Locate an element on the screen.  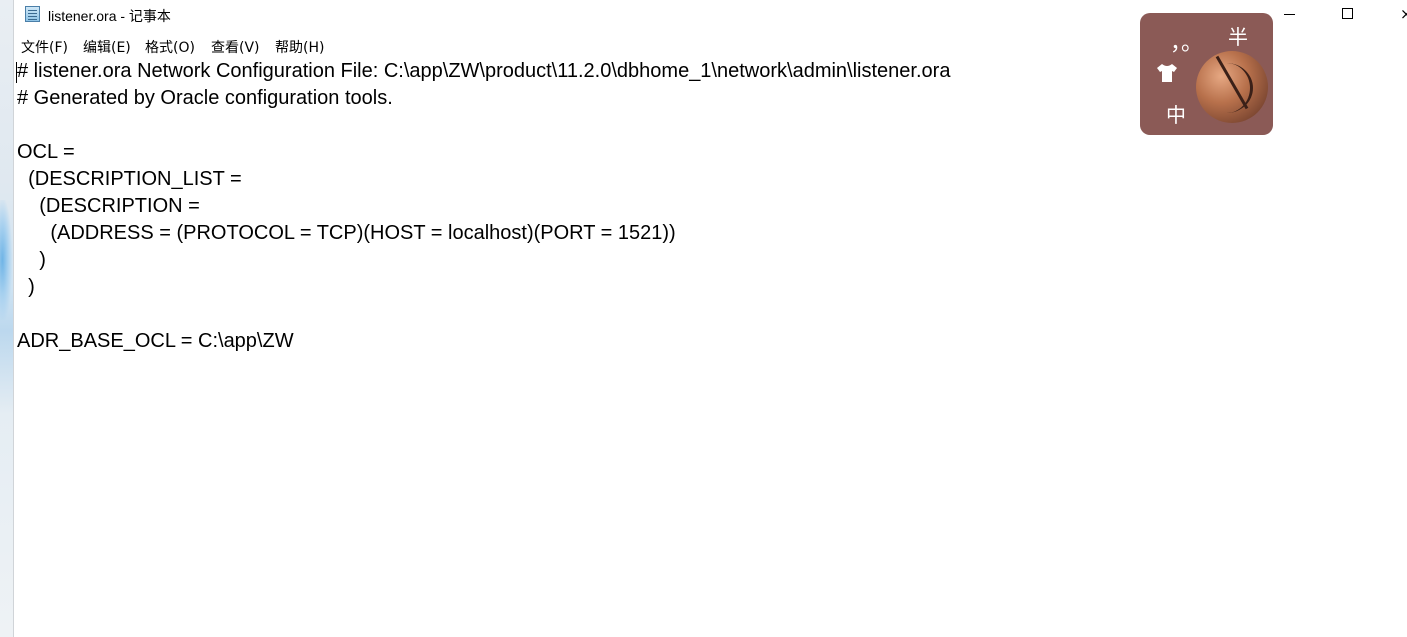
window-title: listener.ora - 记事本 is located at coordinates (109, 16).